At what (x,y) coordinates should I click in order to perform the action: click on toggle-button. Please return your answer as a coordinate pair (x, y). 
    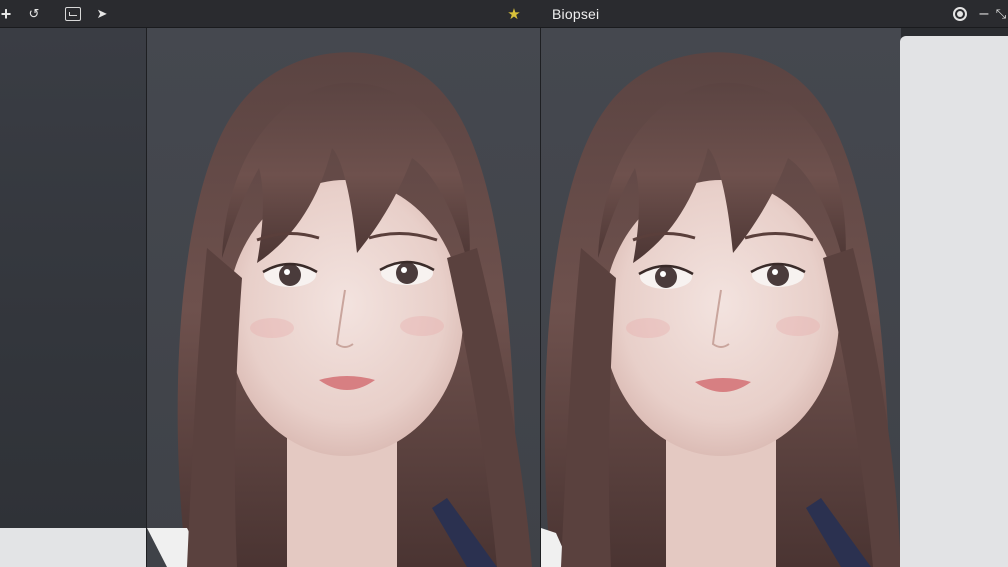
    Looking at the image, I should click on (960, 14).